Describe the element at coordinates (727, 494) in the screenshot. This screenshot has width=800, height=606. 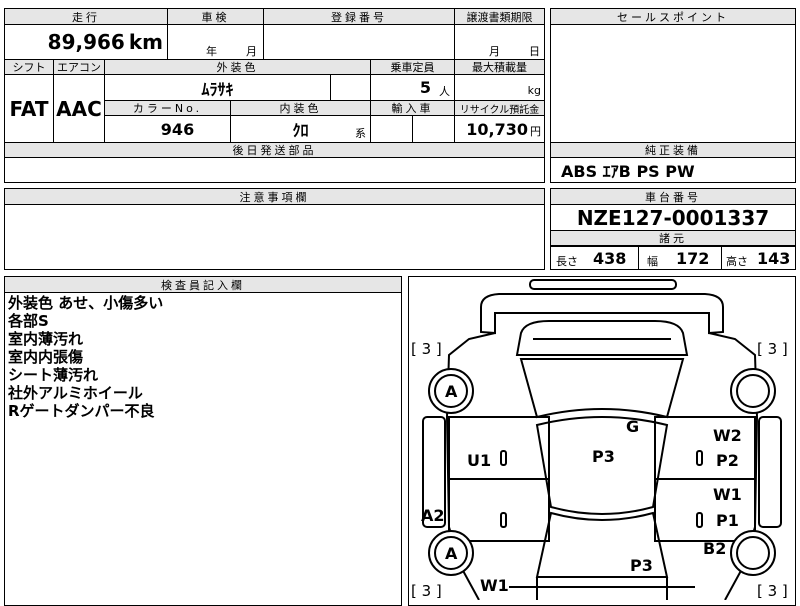
I see `mark-w1-right: W1` at that location.